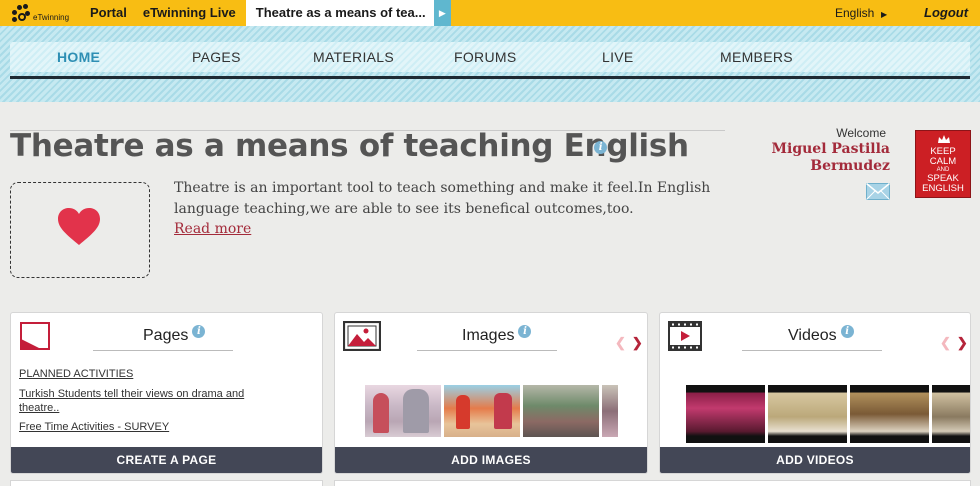 Image resolution: width=980 pixels, height=486 pixels. I want to click on language-selector: English ▶, so click(861, 14).